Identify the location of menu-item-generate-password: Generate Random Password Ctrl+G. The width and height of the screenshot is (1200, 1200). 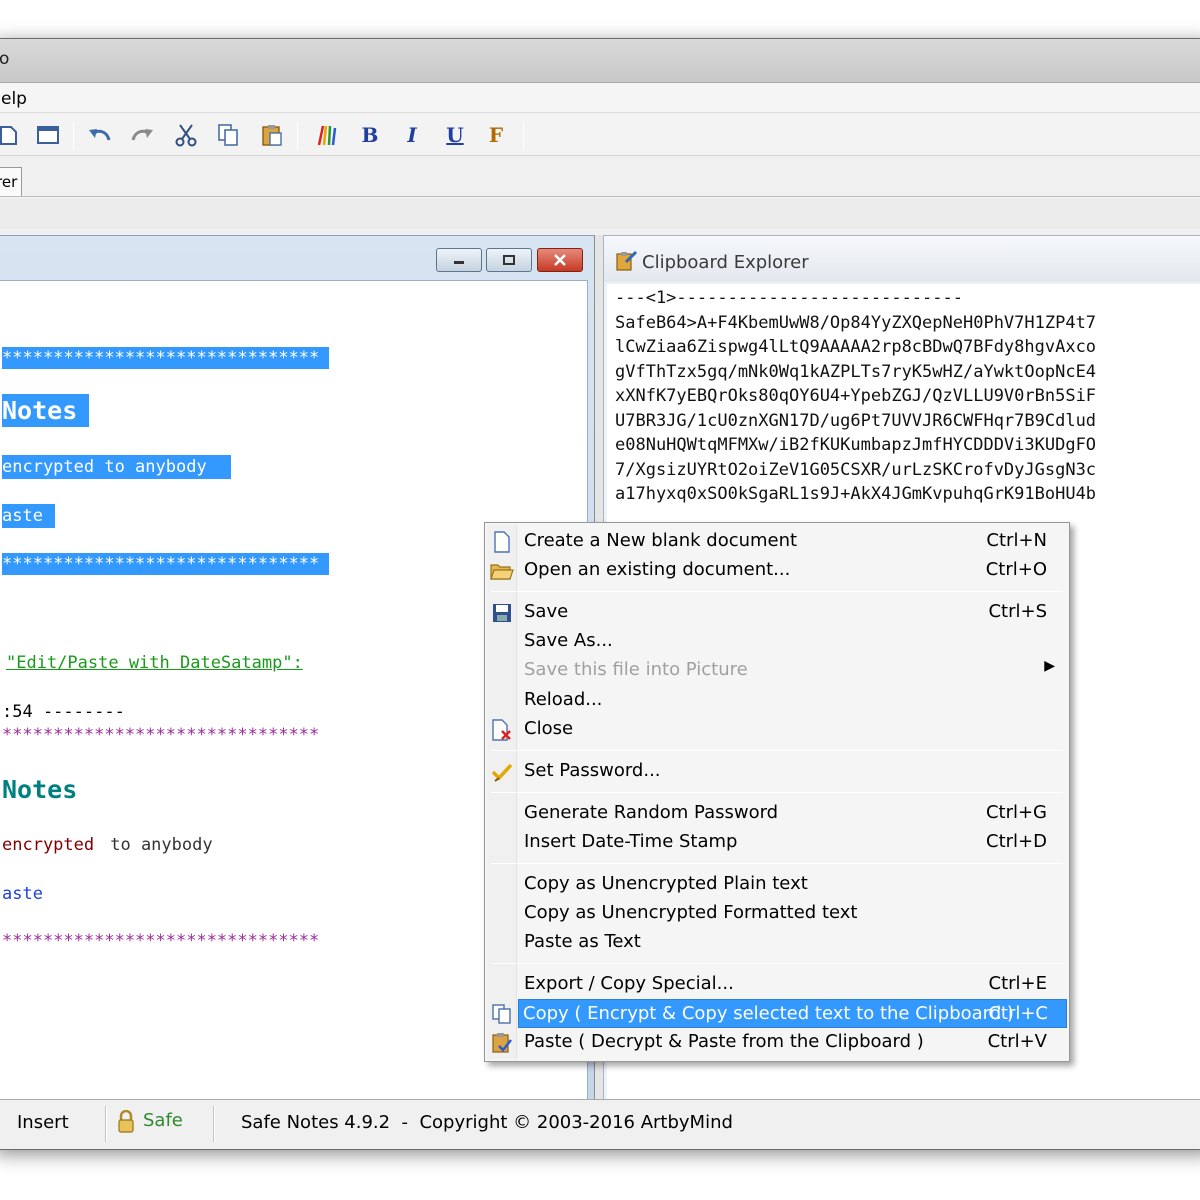
(777, 813).